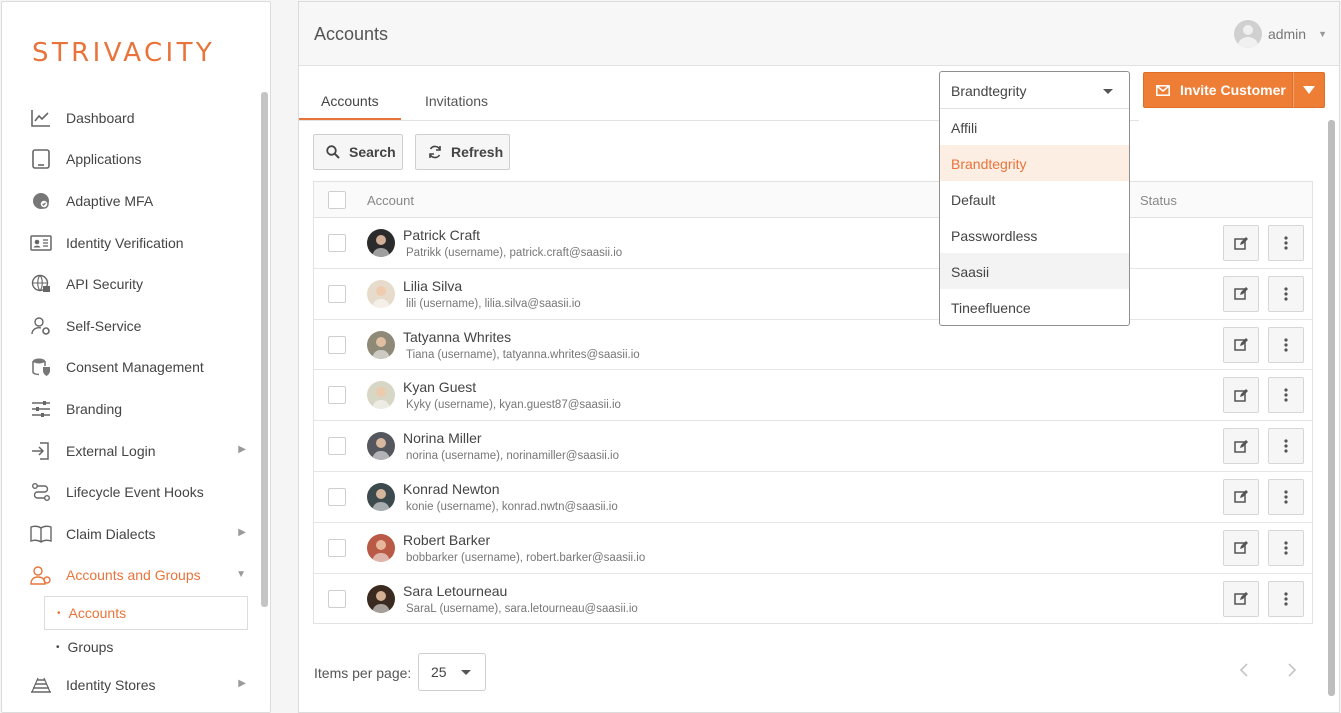 The image size is (1341, 713). Describe the element at coordinates (350, 106) in the screenshot. I see `tab-accounts: Accounts` at that location.